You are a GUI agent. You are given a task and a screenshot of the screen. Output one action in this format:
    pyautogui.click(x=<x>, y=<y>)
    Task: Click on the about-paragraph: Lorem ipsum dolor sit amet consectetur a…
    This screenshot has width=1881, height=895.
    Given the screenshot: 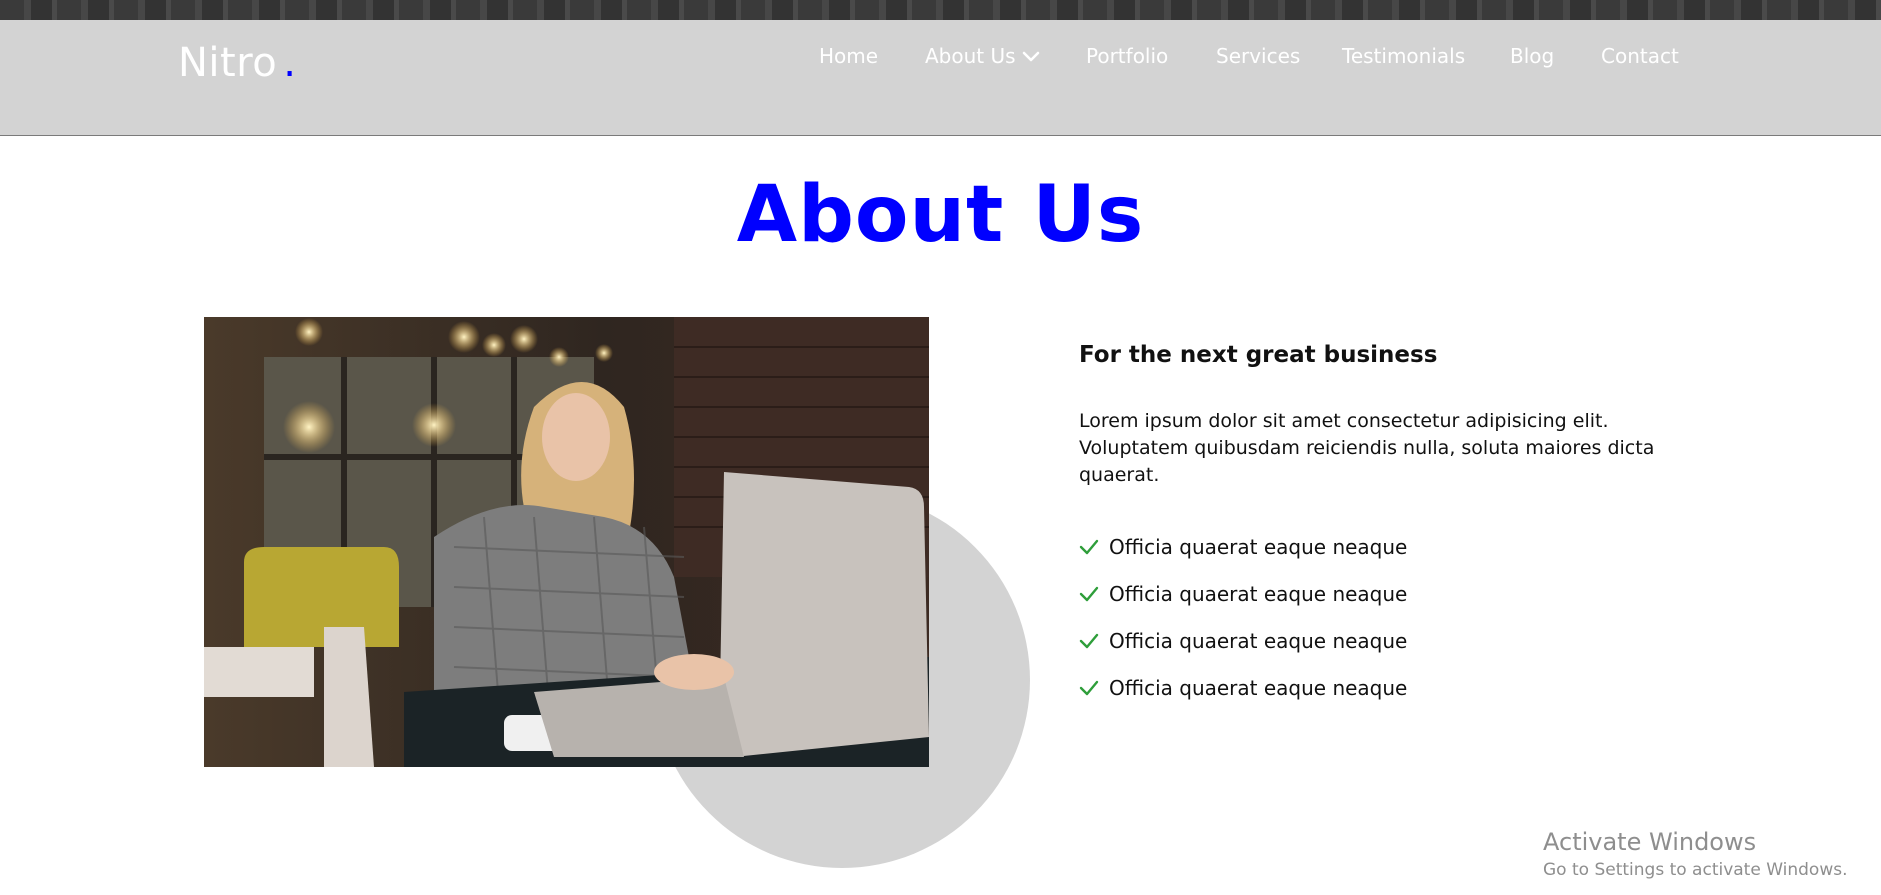 What is the action you would take?
    pyautogui.click(x=1367, y=448)
    